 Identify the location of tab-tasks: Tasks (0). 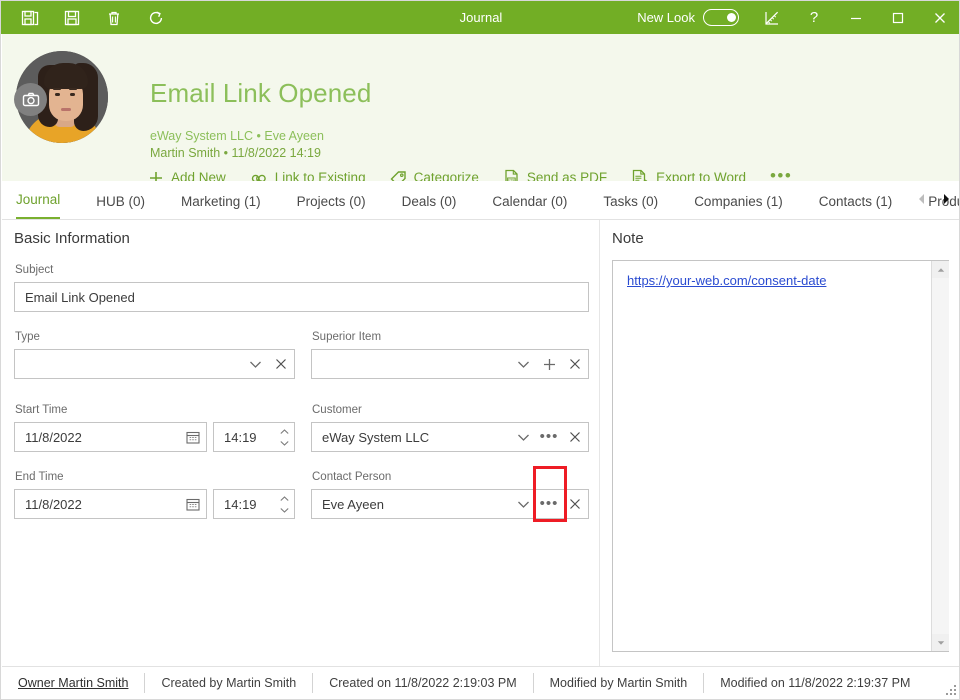
(630, 206).